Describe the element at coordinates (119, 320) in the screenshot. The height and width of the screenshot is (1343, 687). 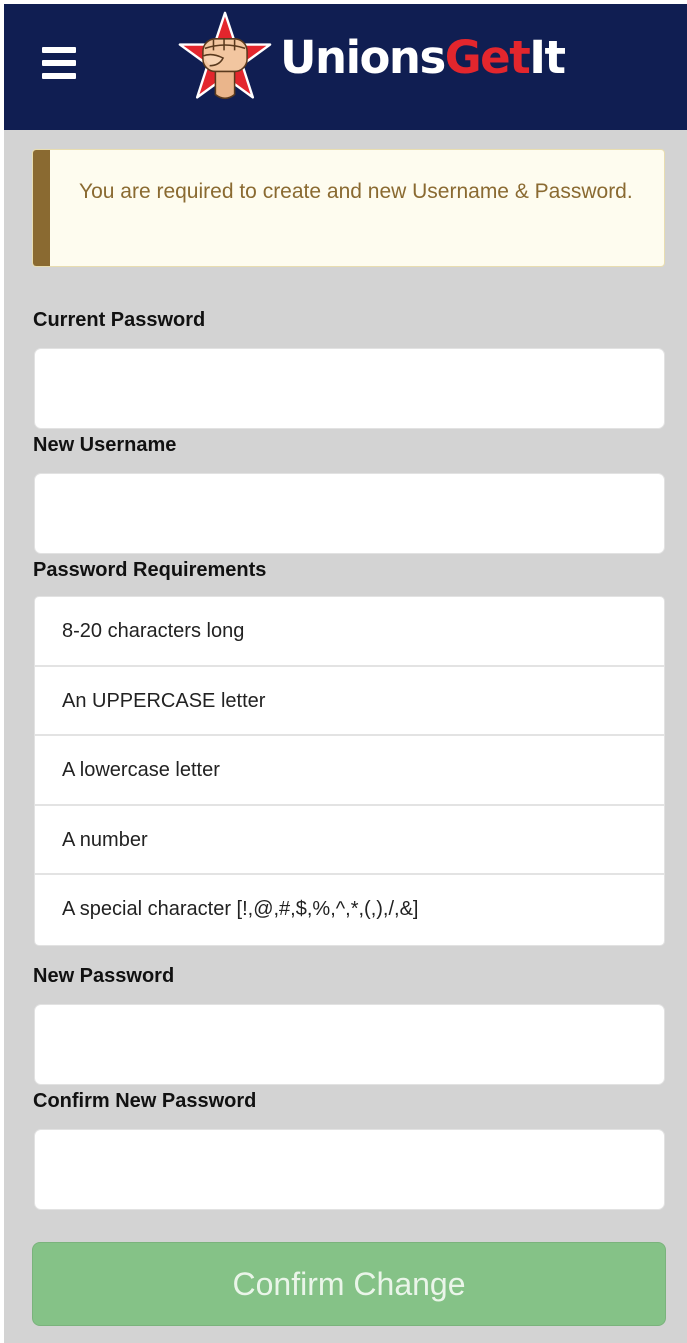
I see `current-password-label: Current Password` at that location.